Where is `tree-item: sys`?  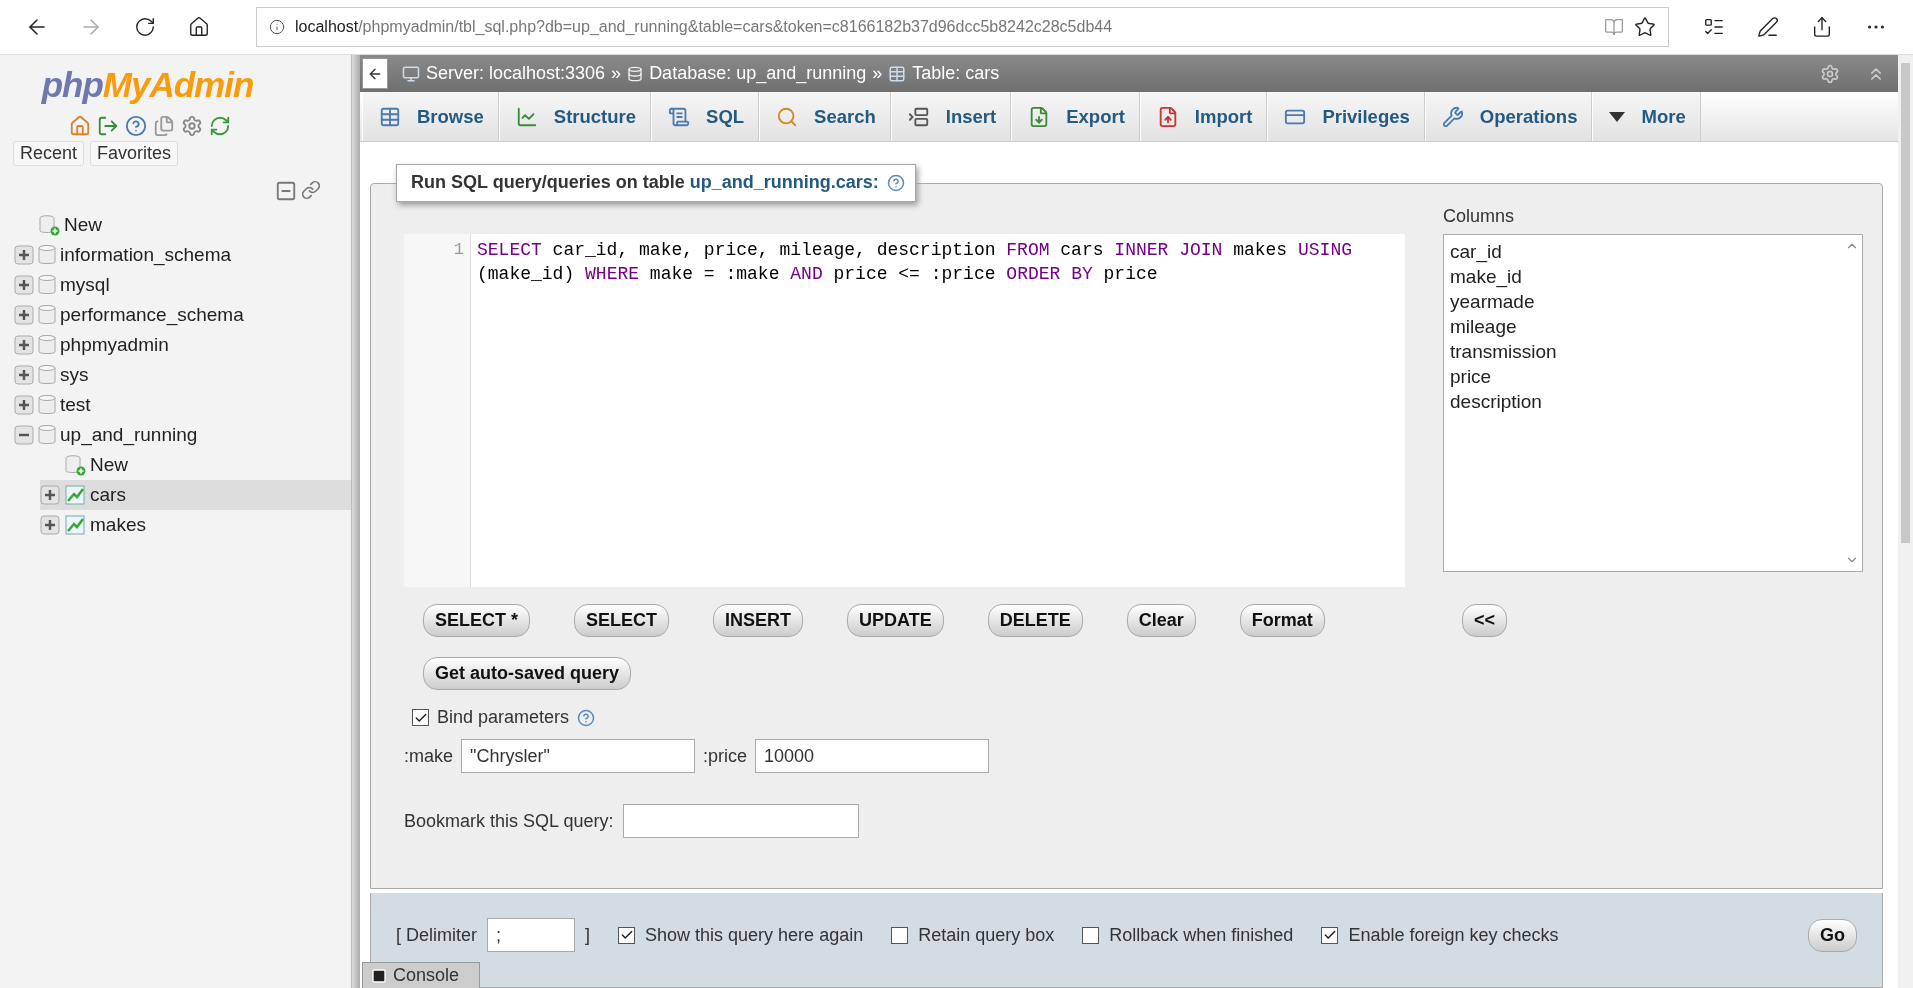 tree-item: sys is located at coordinates (74, 375).